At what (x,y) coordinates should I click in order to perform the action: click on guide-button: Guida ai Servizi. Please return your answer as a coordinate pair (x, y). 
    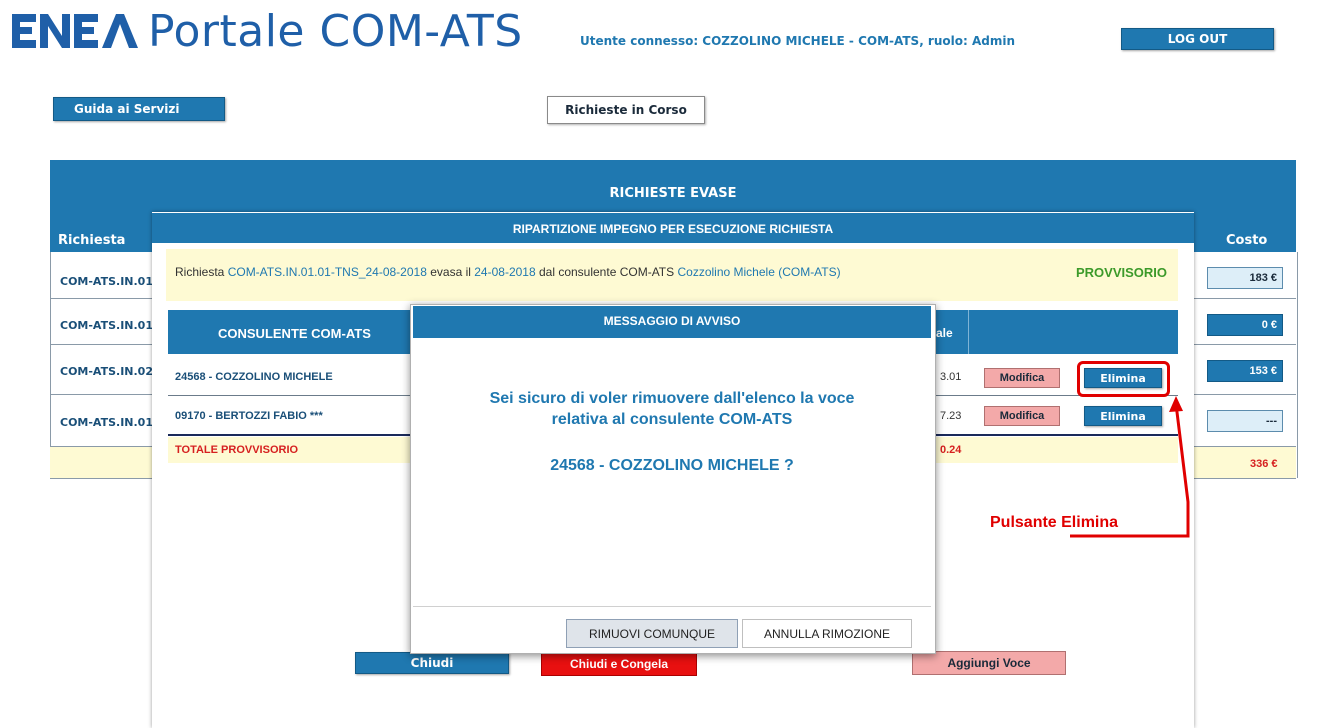
    Looking at the image, I should click on (139, 109).